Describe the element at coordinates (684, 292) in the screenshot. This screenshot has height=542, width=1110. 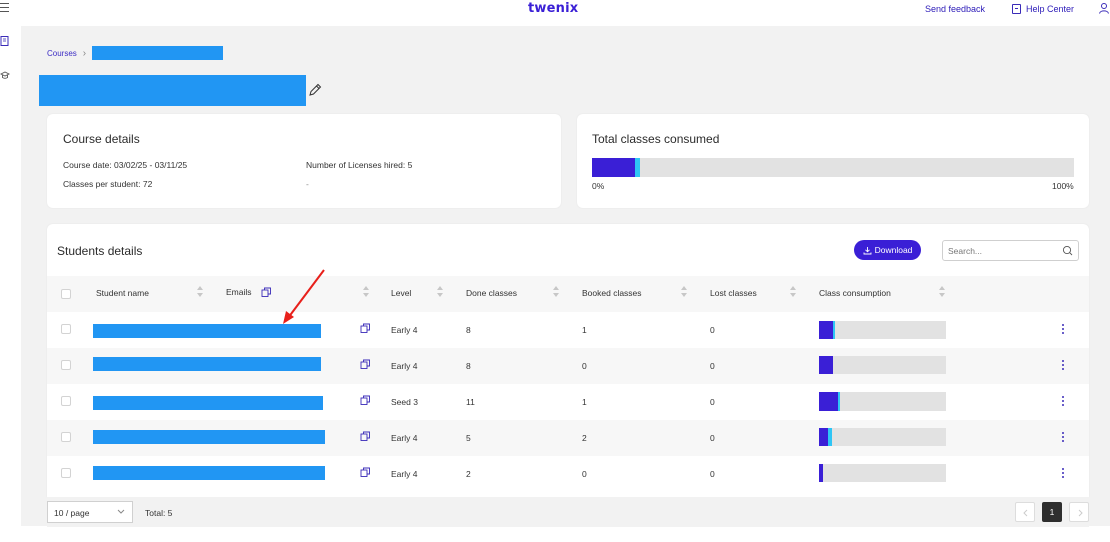
I see `sort-booked-classes-icon` at that location.